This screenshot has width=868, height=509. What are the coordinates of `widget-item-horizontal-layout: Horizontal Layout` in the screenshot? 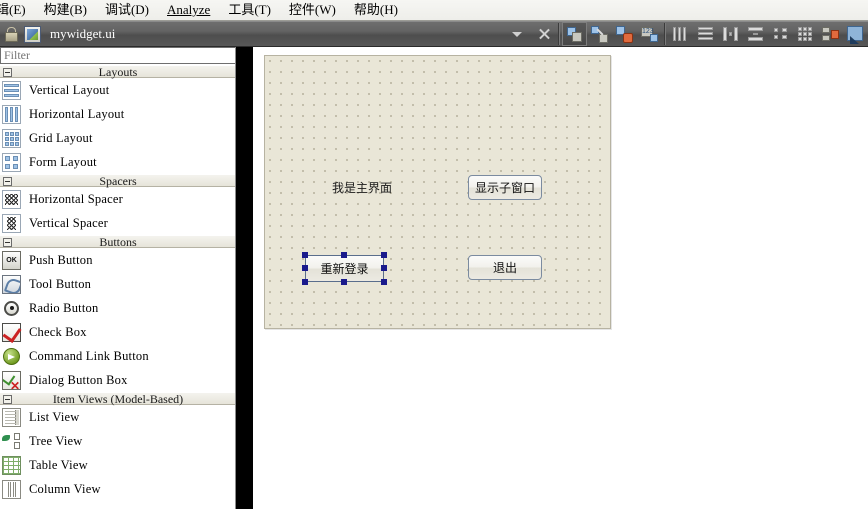 It's located at (117, 114).